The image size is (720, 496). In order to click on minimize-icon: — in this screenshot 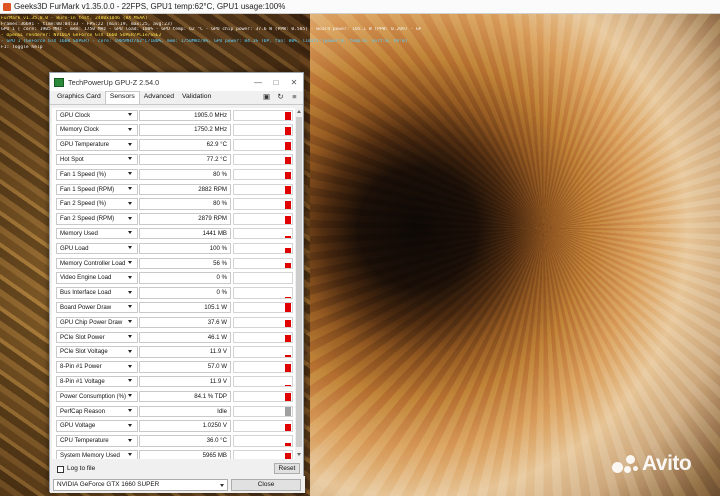, I will do `click(258, 82)`.